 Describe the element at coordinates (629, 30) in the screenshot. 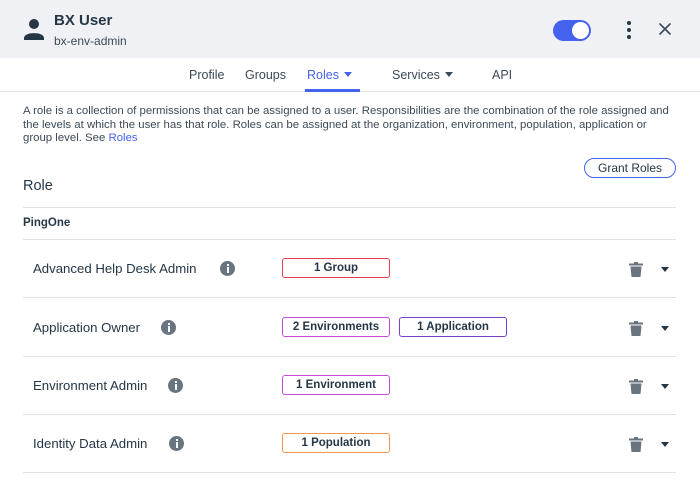

I see `kebab-icon` at that location.